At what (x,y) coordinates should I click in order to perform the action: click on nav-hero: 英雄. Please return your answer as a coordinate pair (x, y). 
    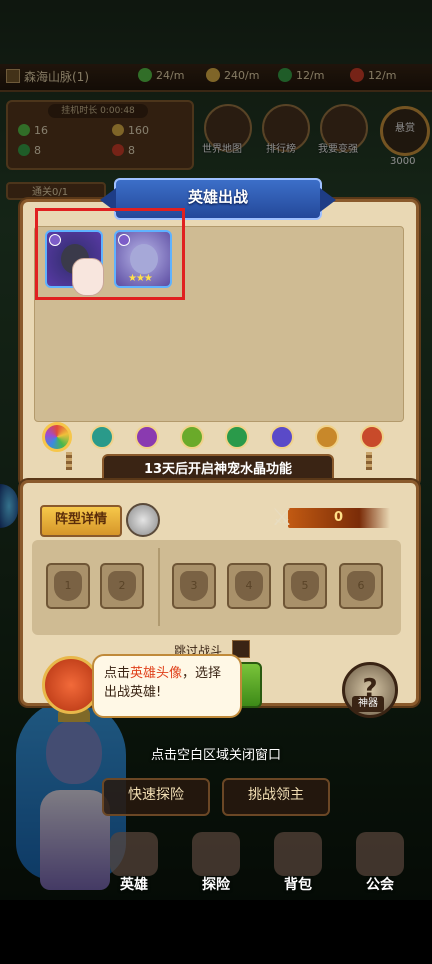
    Looking at the image, I should click on (134, 866).